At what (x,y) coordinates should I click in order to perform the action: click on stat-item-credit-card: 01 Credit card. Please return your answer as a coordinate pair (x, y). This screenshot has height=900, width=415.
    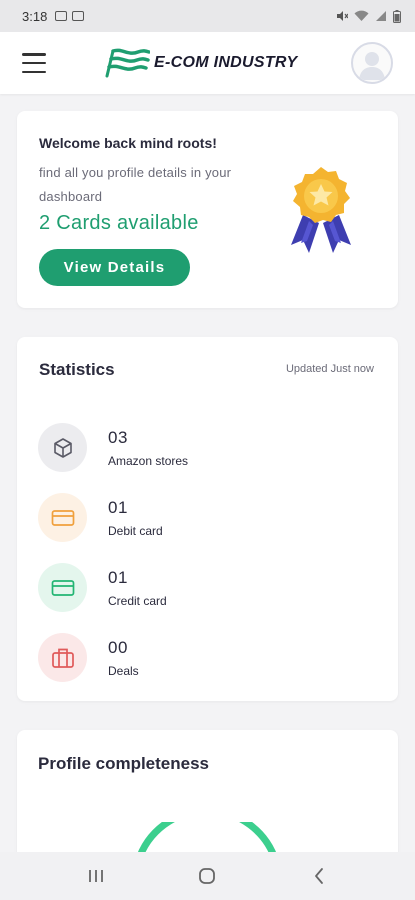
    Looking at the image, I should click on (102, 587).